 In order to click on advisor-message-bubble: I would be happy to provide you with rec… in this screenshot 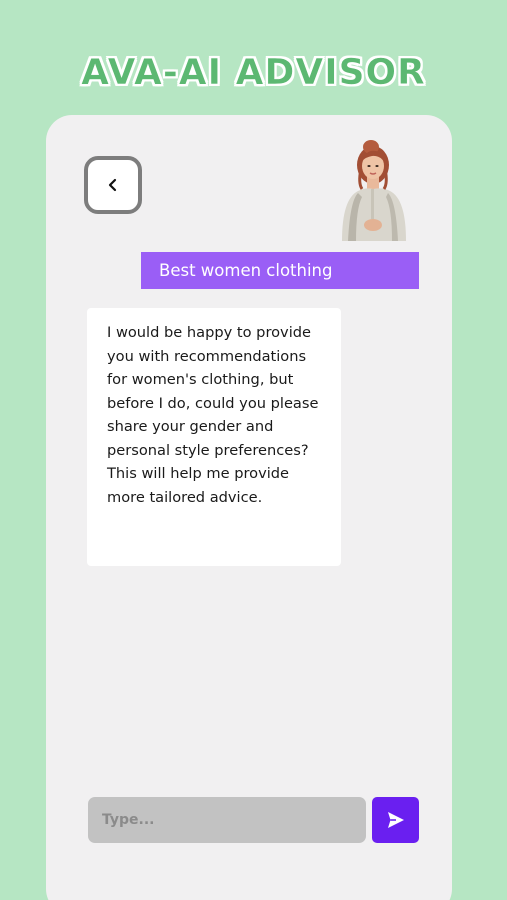, I will do `click(214, 437)`.